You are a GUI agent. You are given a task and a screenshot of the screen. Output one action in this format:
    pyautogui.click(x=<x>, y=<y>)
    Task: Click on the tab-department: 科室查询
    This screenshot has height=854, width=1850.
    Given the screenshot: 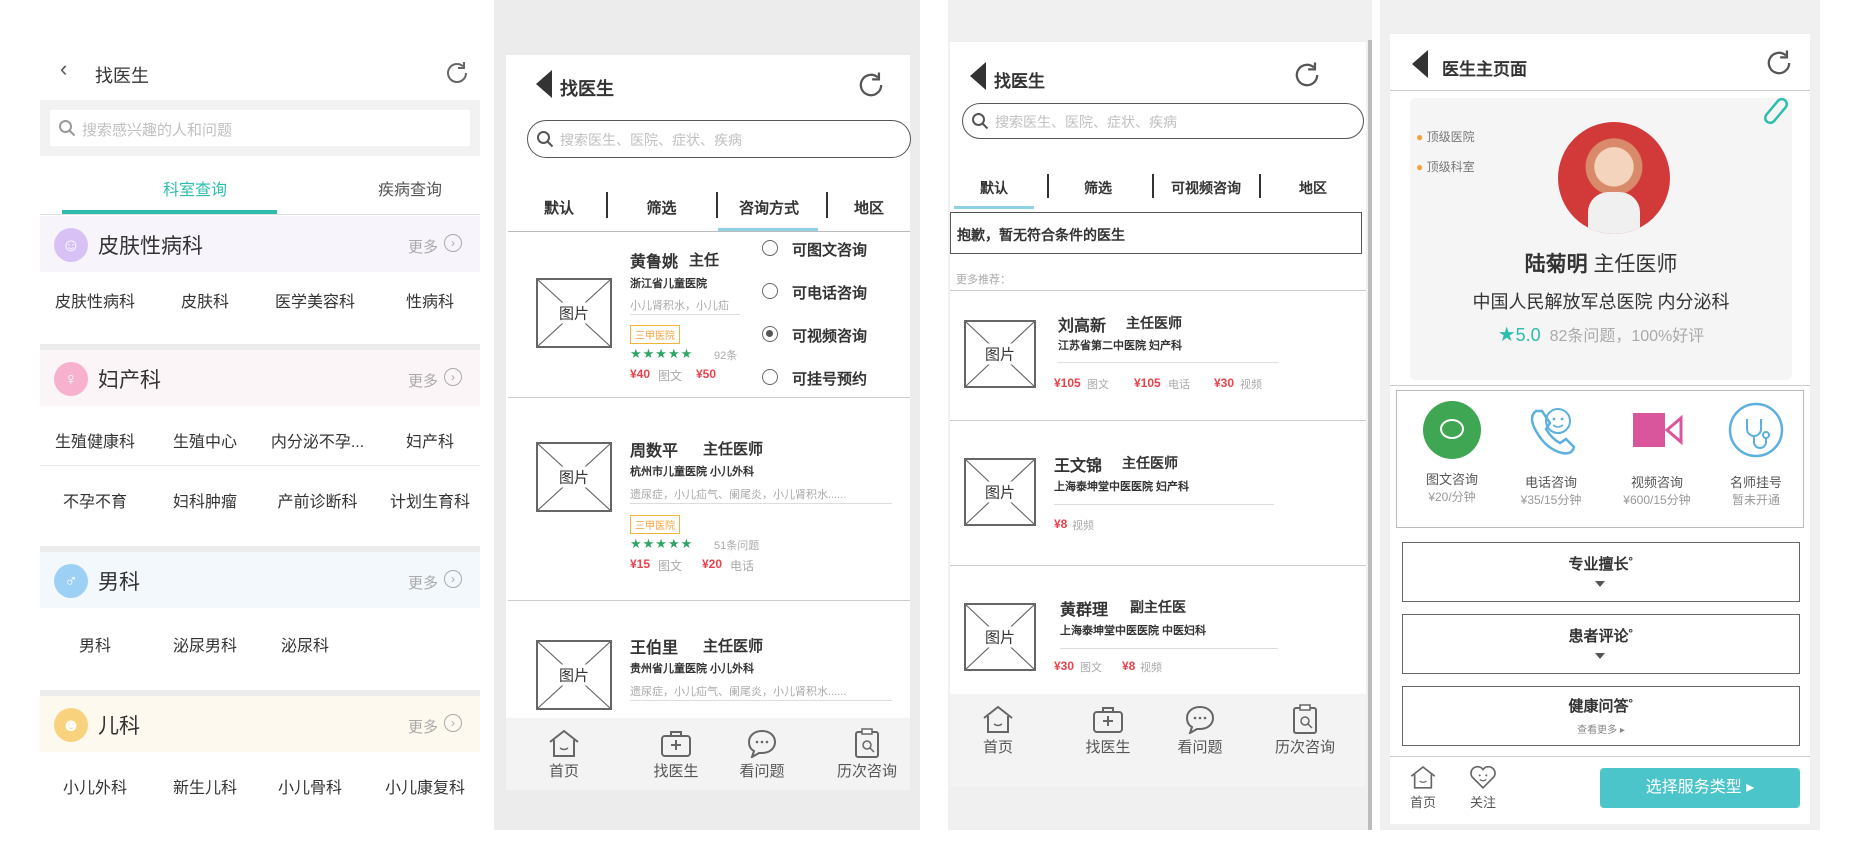 What is the action you would take?
    pyautogui.click(x=195, y=188)
    